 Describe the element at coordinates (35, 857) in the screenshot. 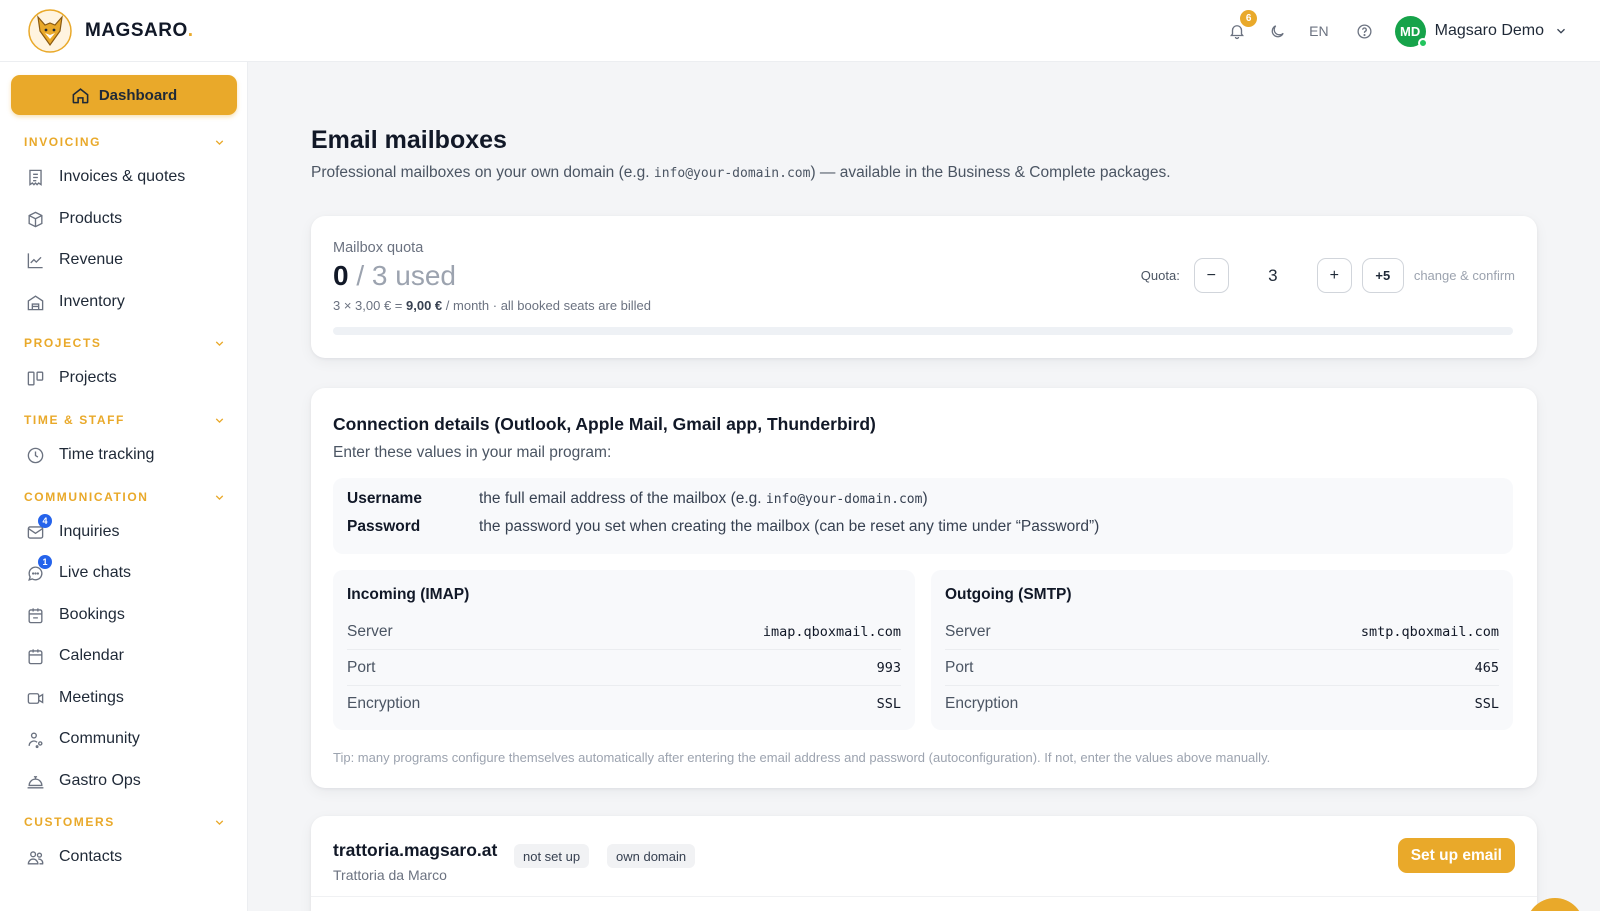

I see `users-icon` at that location.